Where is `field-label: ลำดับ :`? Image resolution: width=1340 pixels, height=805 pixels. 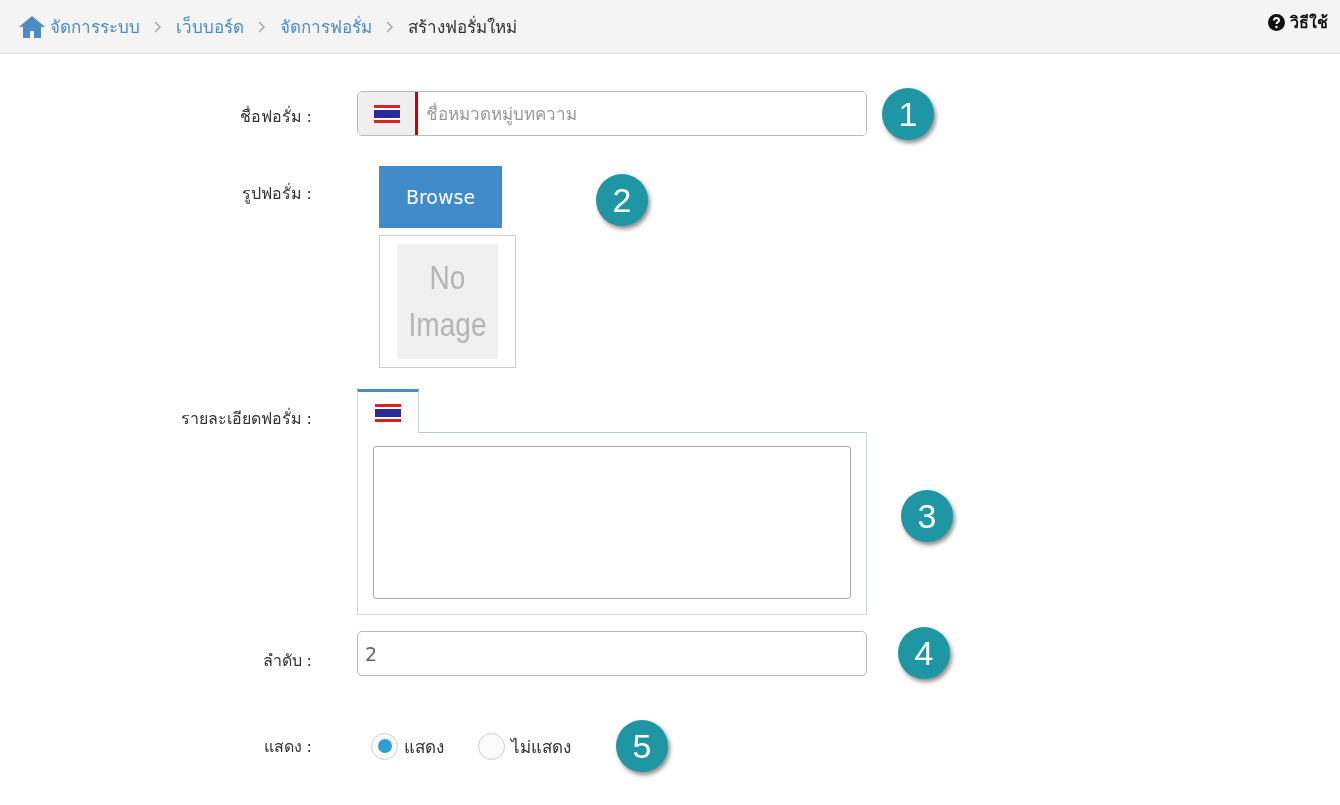 field-label: ลำดับ : is located at coordinates (286, 661).